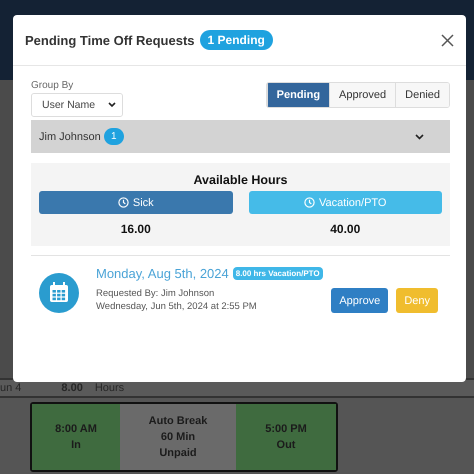  I want to click on requested-by: Requested By: Jim Johnson, so click(156, 293).